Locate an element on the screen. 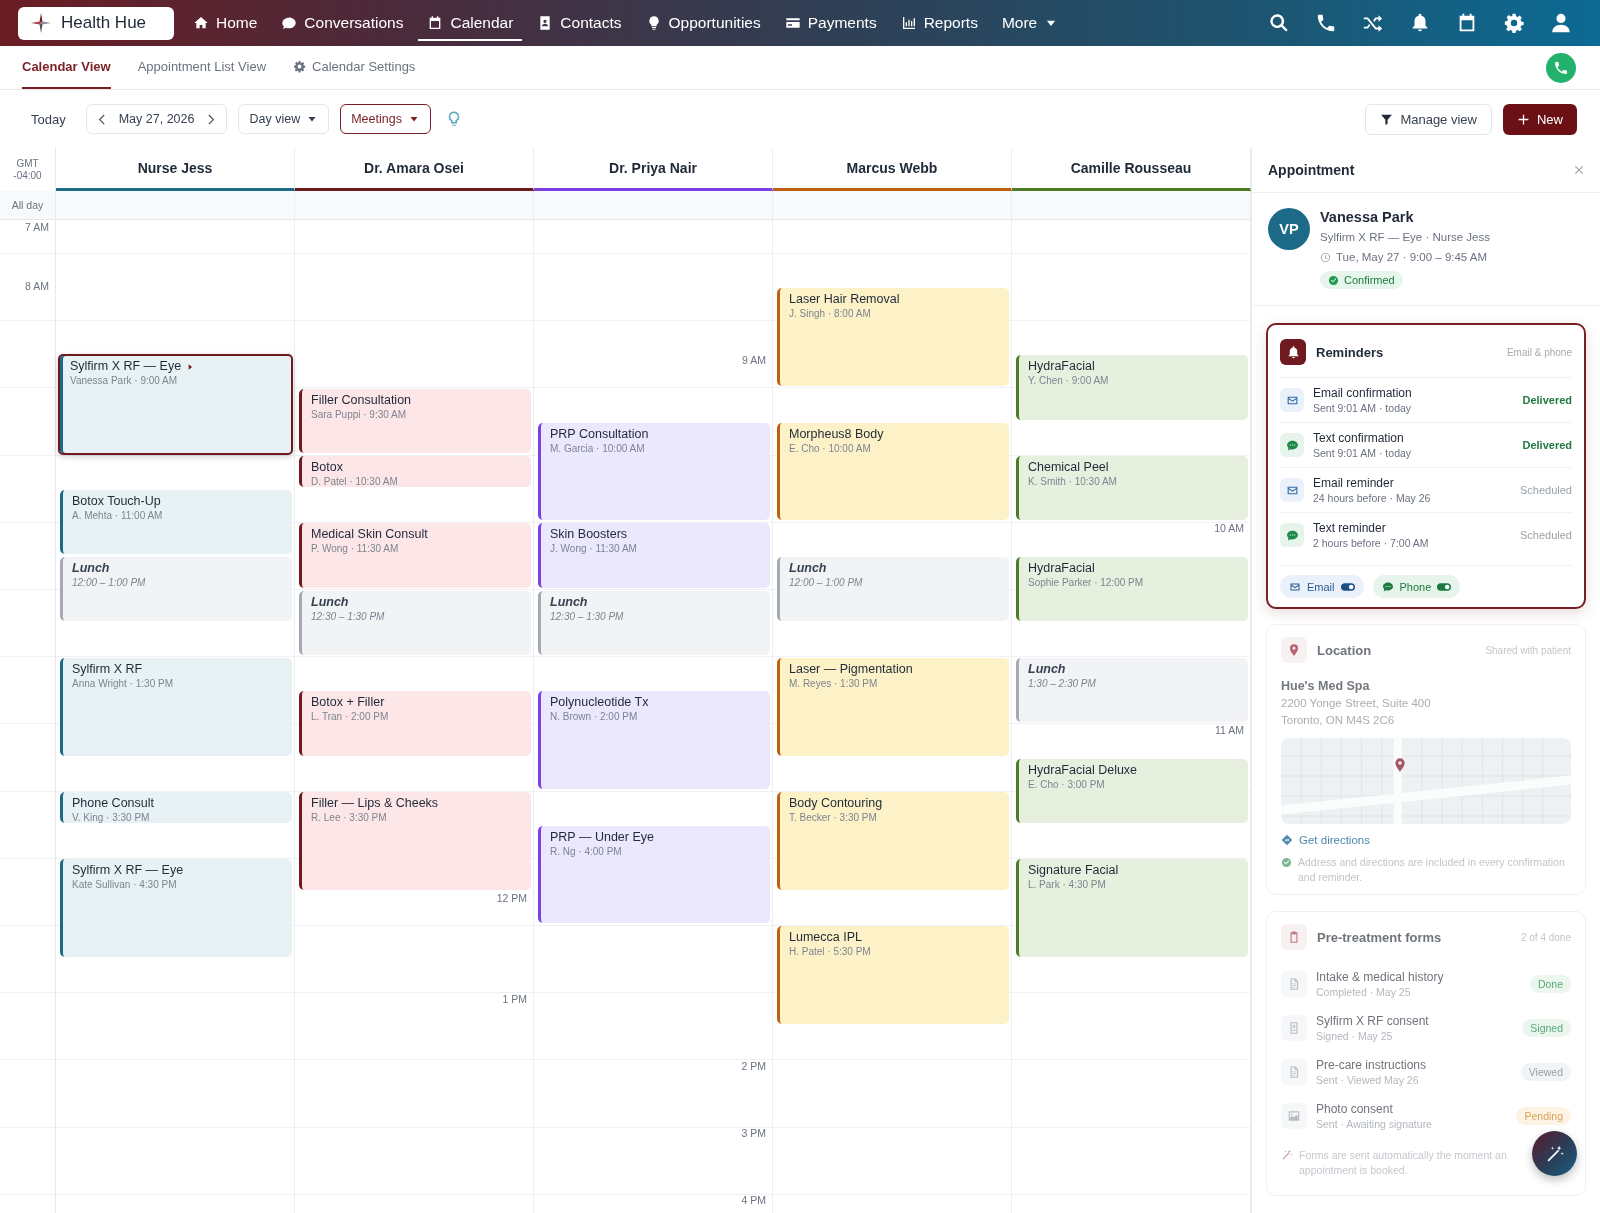 The image size is (1600, 1213). reminder-status: Scheduled is located at coordinates (1546, 490).